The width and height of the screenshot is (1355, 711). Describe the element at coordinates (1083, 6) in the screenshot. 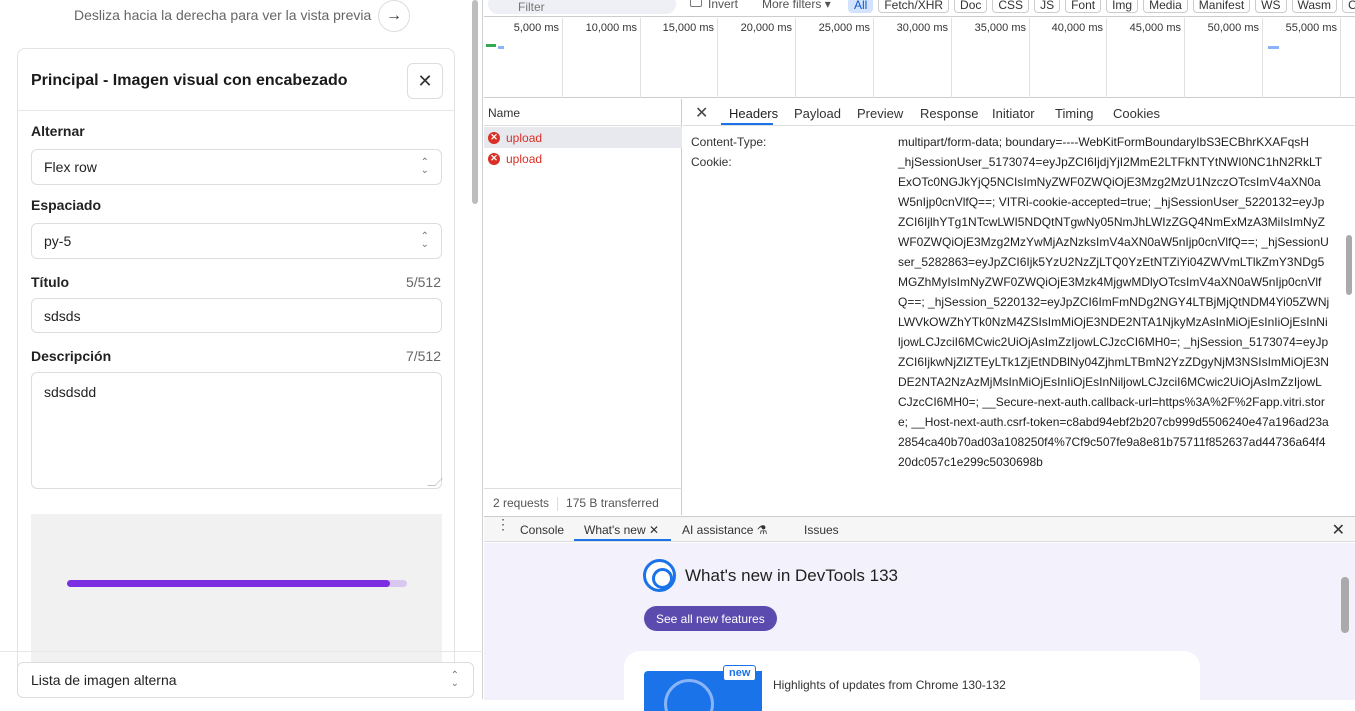

I see `filter-chip-font: Font` at that location.